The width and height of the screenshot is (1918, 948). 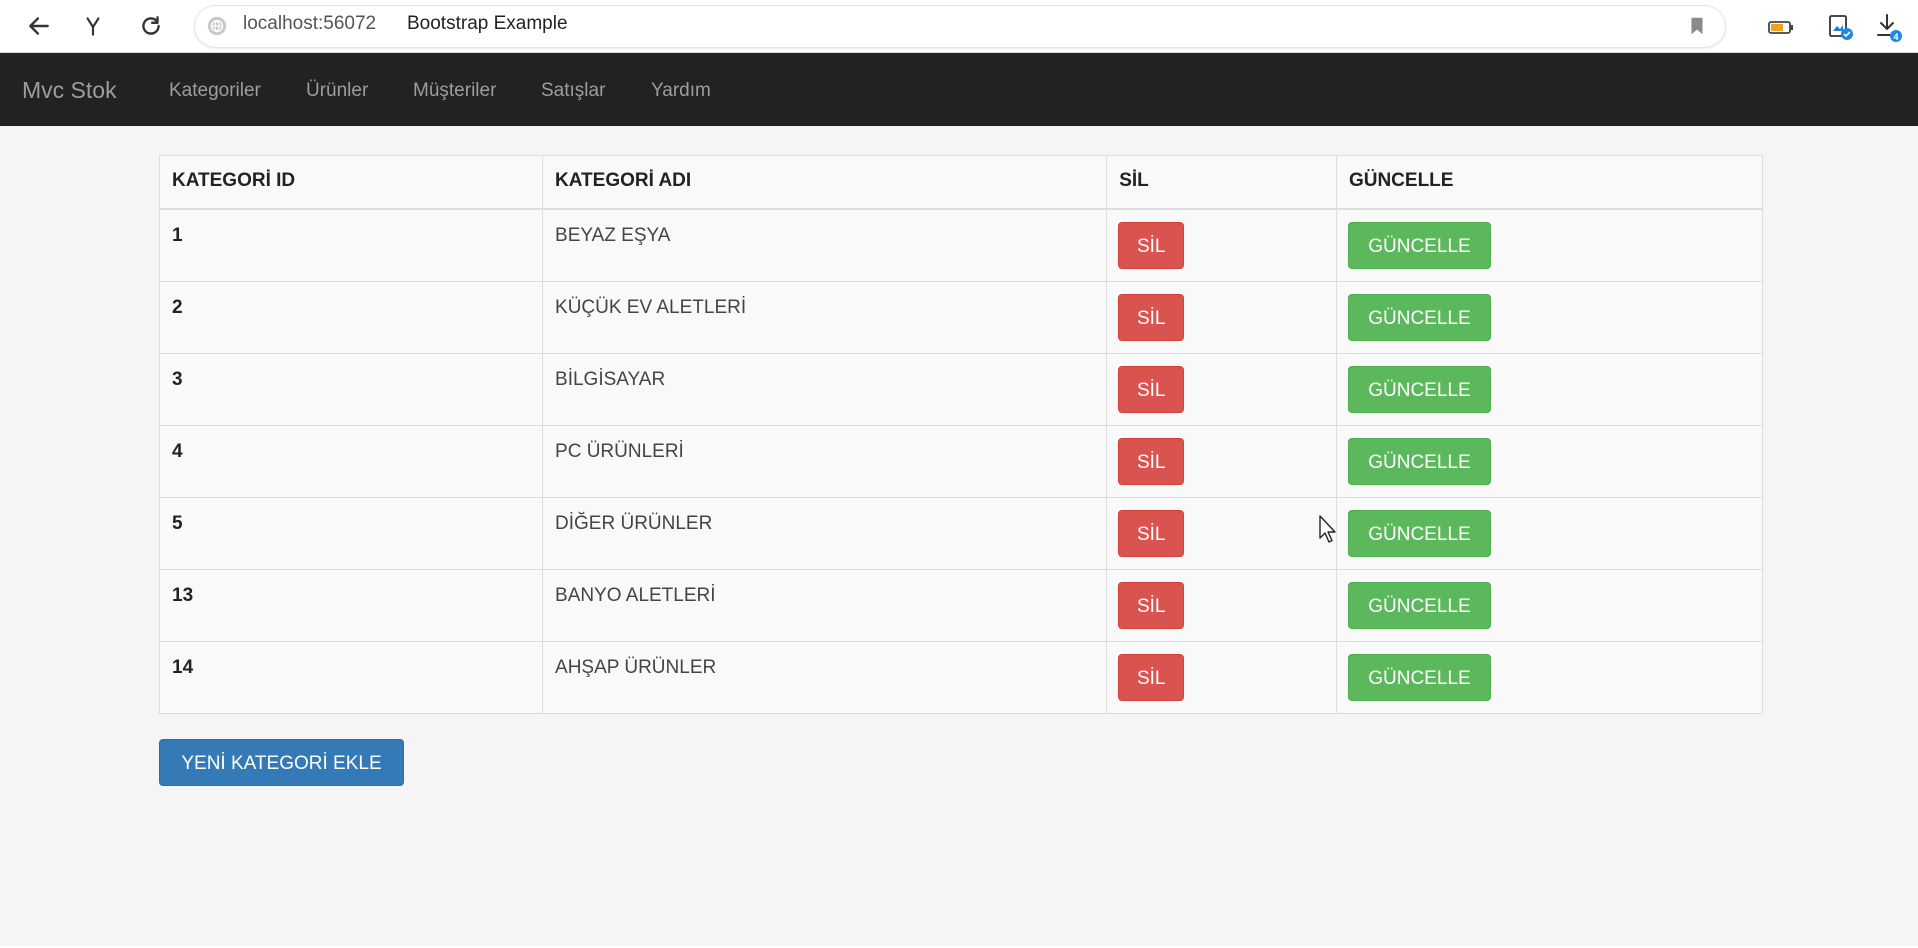 I want to click on category-id: 5, so click(x=352, y=533).